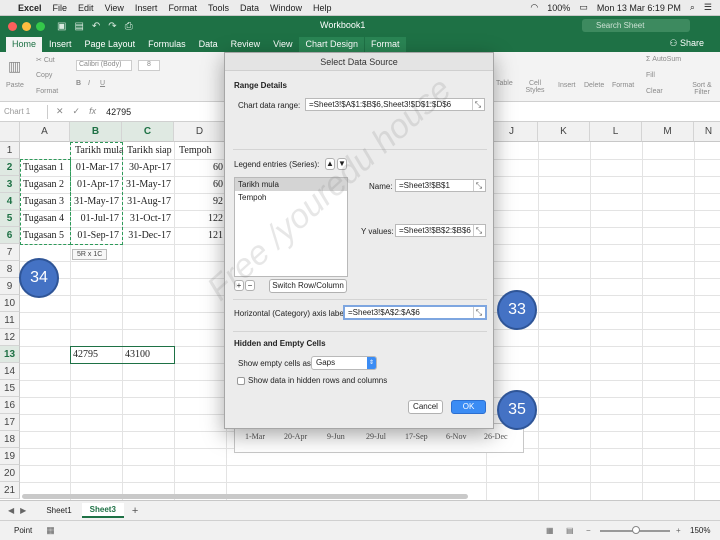  I want to click on formula-input: 42795, so click(118, 112).